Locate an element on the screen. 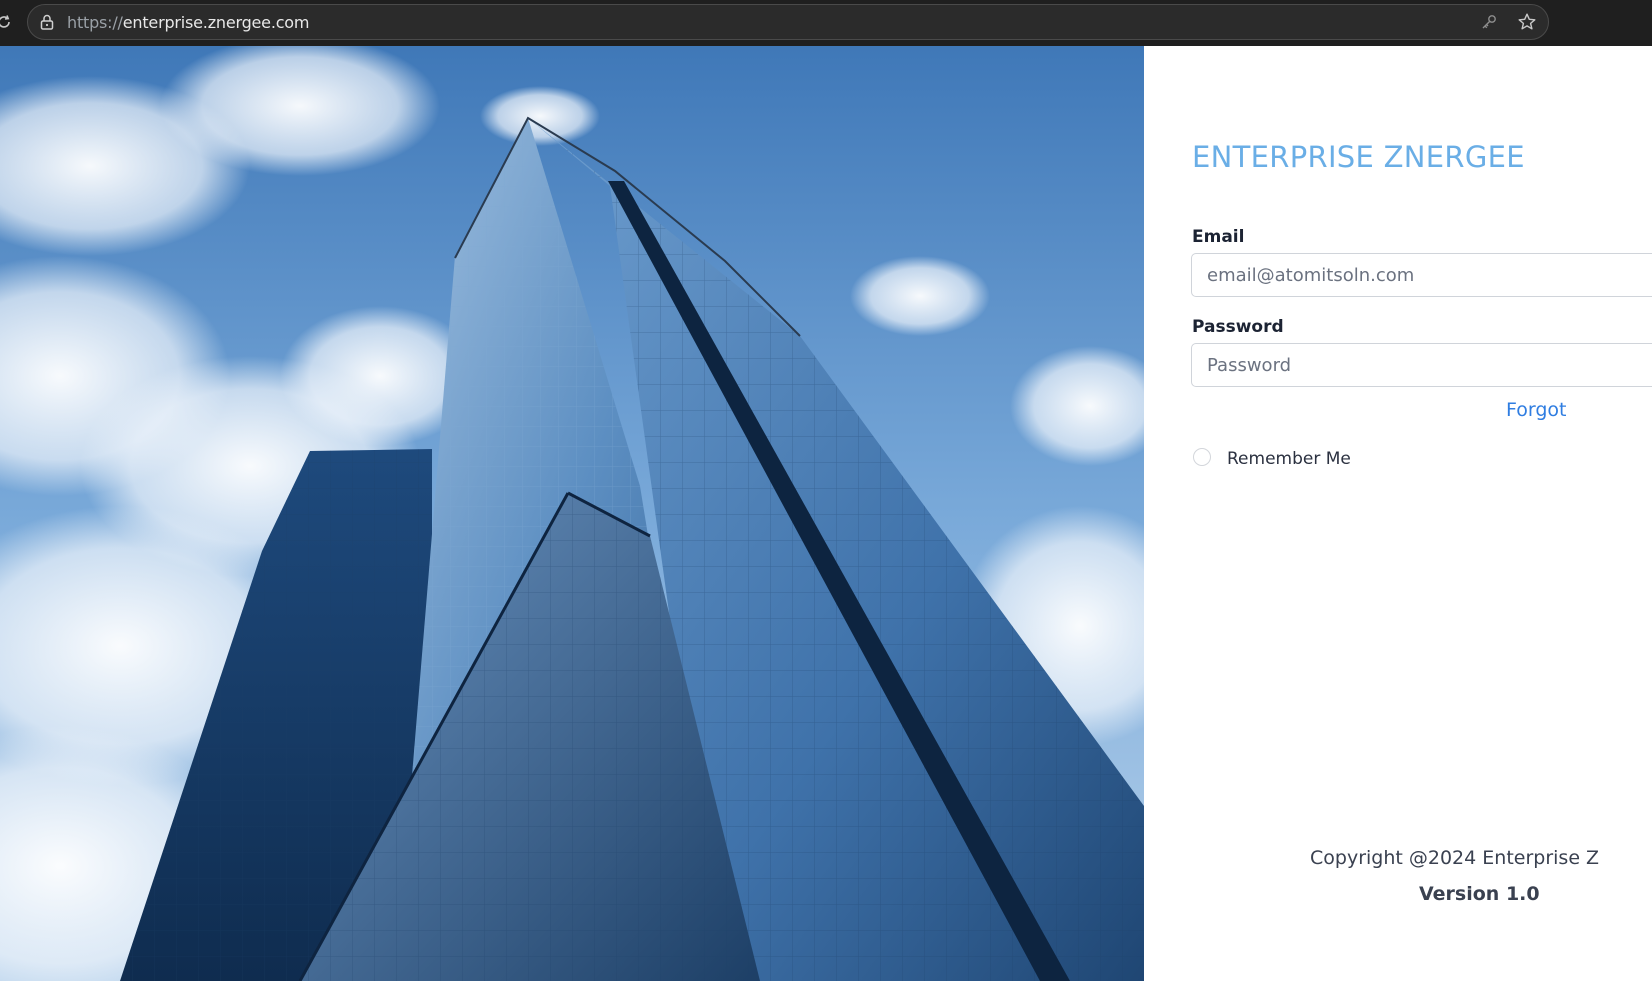 Image resolution: width=1652 pixels, height=981 pixels. forgot-password-link: Forgot is located at coordinates (1536, 410).